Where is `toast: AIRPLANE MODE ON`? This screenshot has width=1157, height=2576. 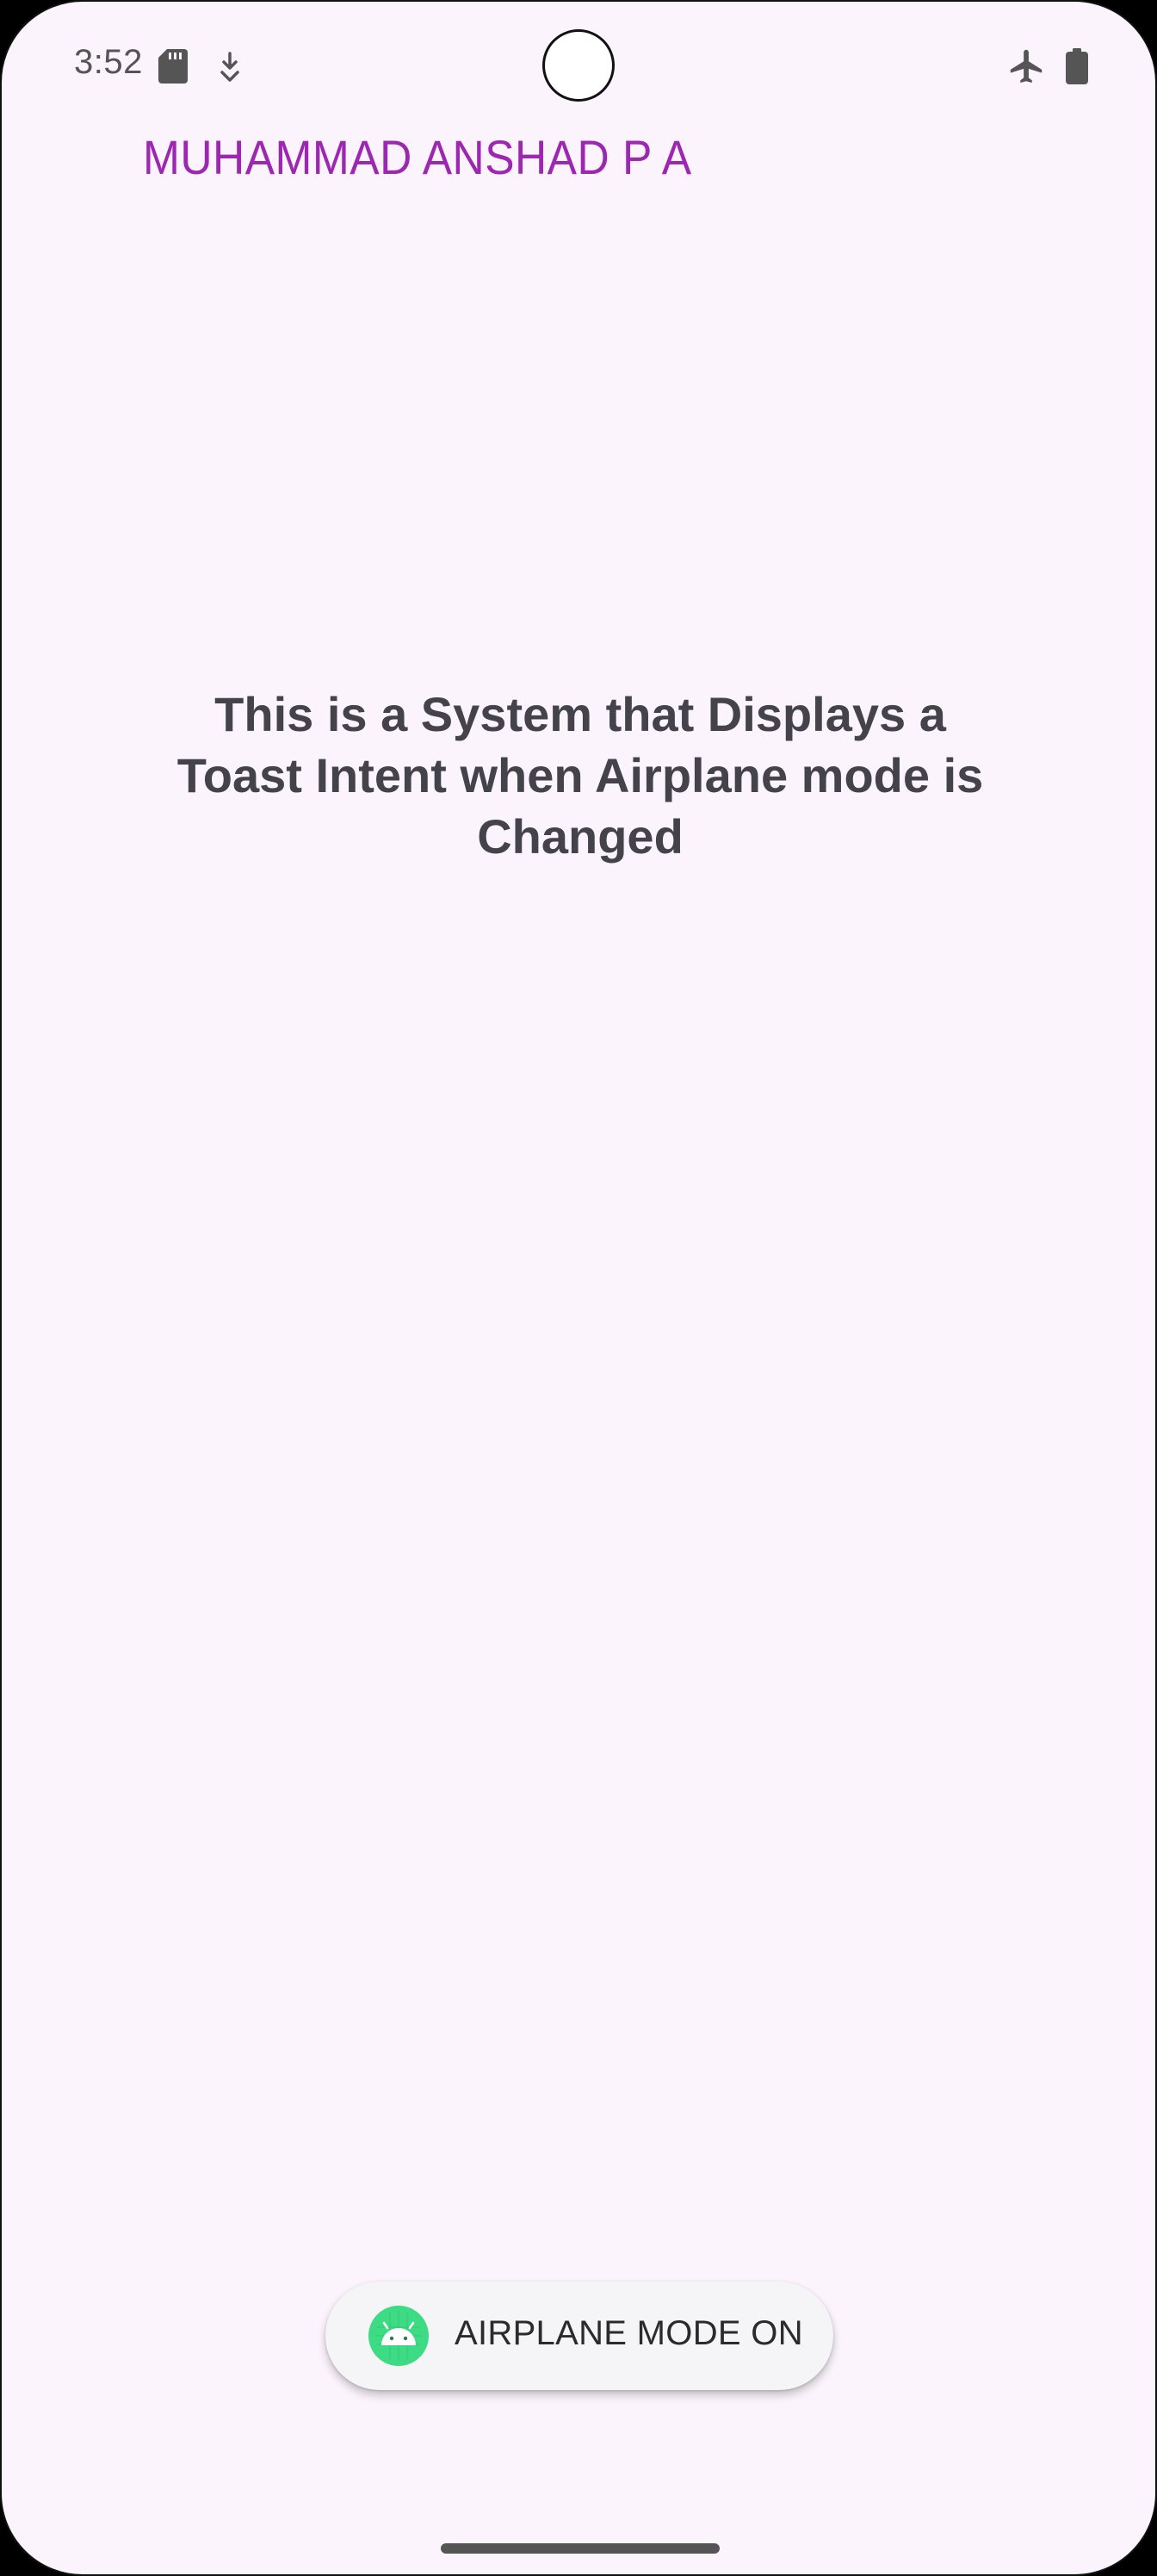
toast: AIRPLANE MODE ON is located at coordinates (579, 2336).